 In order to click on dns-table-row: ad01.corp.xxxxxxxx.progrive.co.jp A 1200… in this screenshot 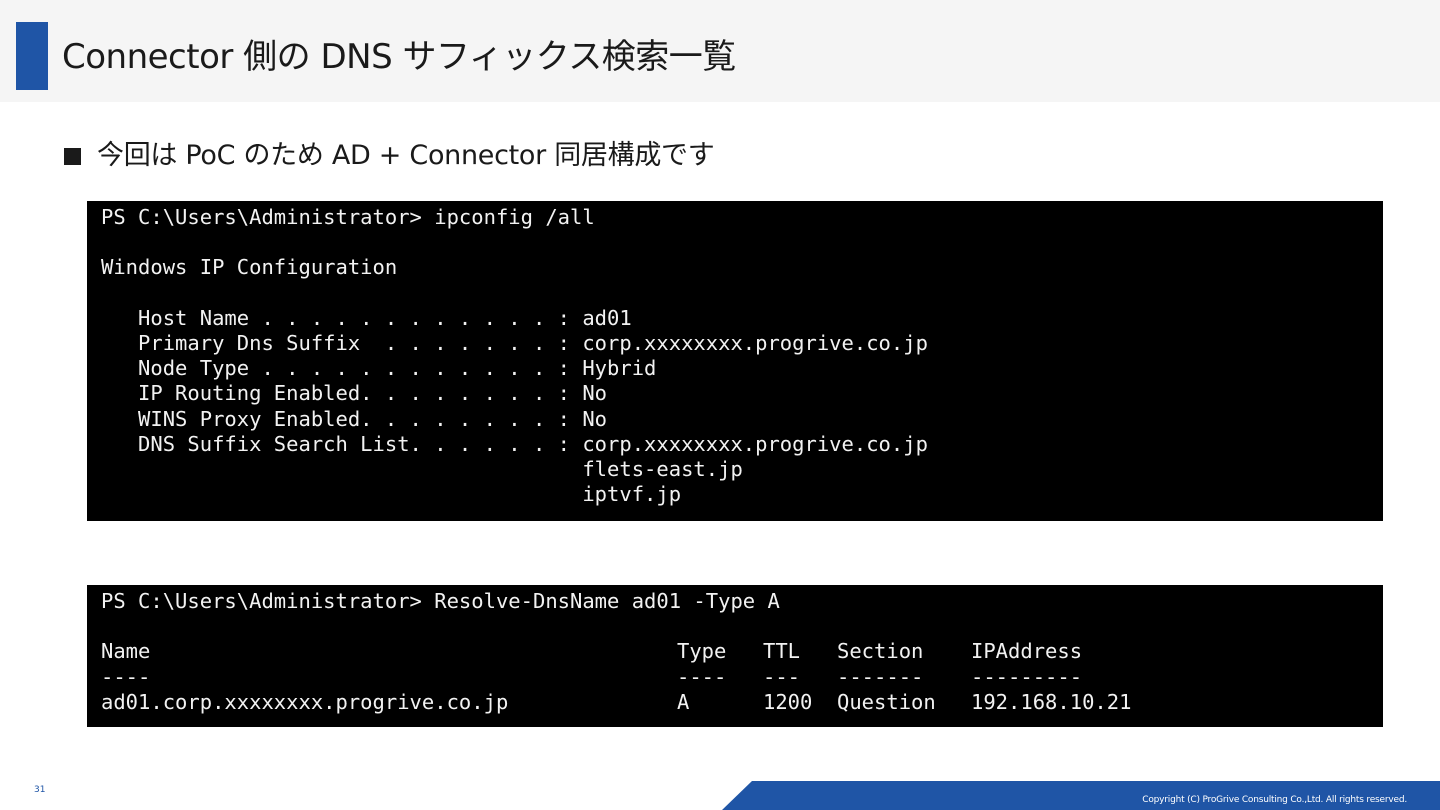, I will do `click(742, 702)`.